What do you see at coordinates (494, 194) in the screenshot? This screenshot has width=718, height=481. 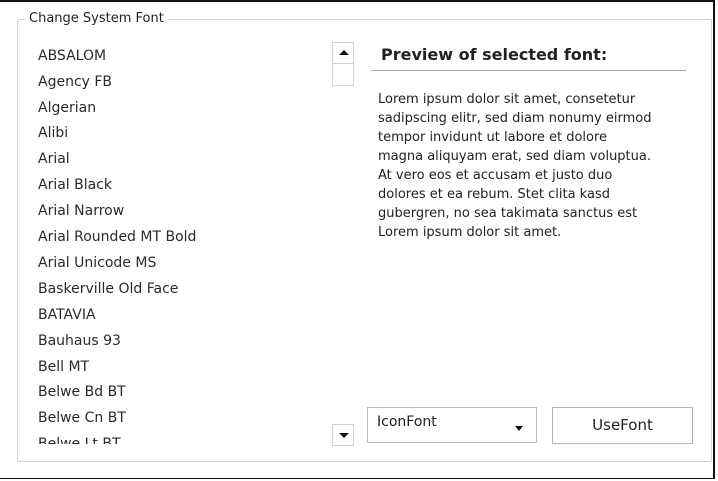 I see `preview-line: dolores et ea rebum. Stet clita kasd` at bounding box center [494, 194].